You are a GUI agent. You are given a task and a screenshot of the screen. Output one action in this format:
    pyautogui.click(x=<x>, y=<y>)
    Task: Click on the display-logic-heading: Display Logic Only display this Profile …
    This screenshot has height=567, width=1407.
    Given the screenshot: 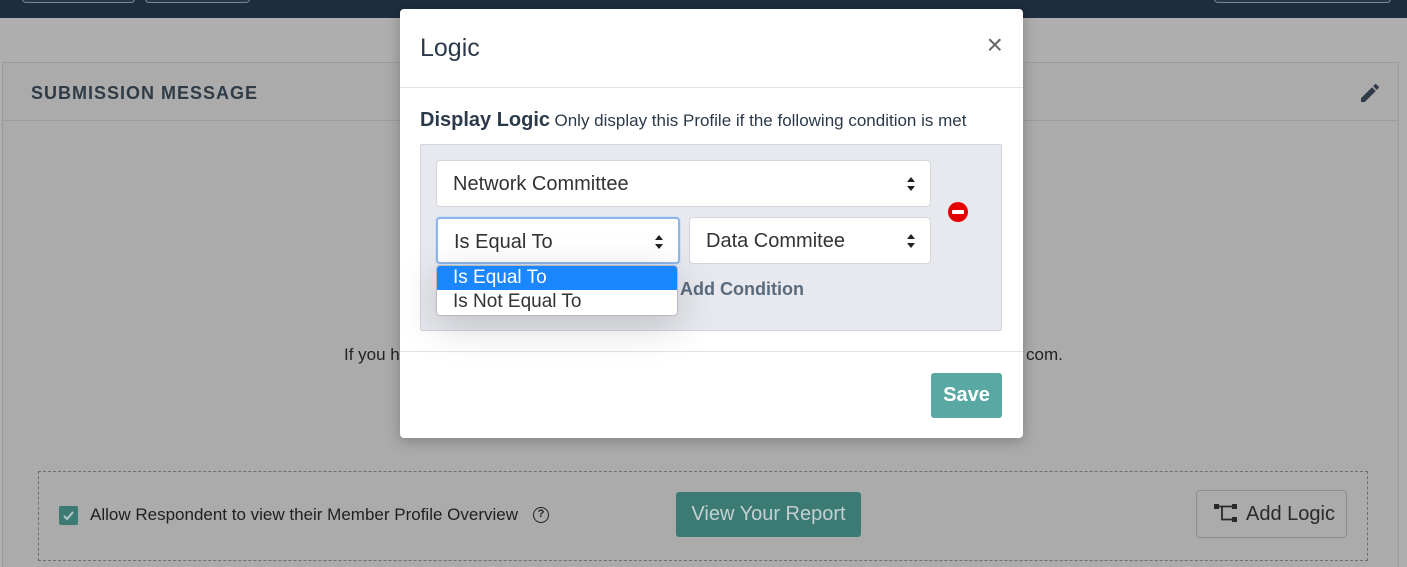 What is the action you would take?
    pyautogui.click(x=693, y=120)
    